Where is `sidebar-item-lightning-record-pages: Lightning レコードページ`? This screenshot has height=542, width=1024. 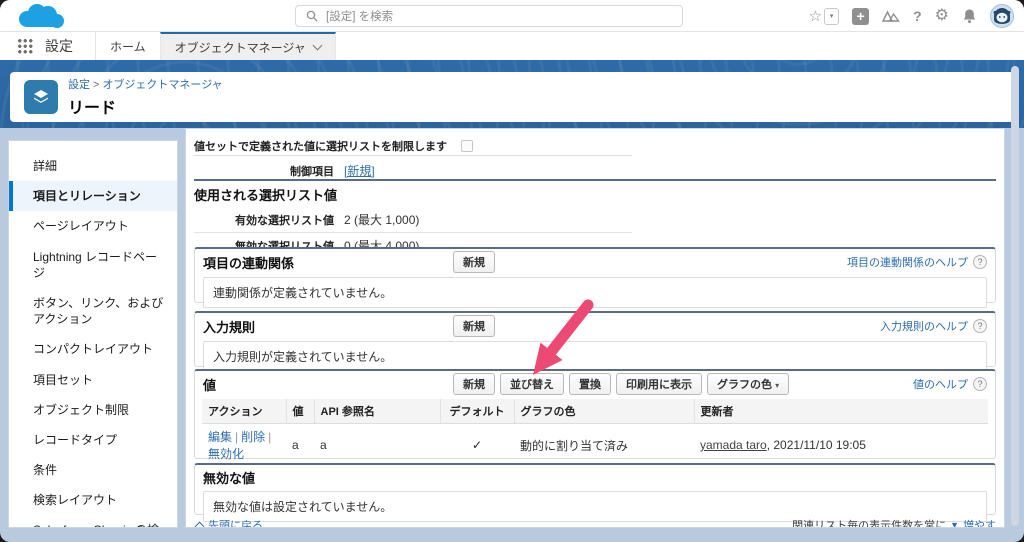
sidebar-item-lightning-record-pages: Lightning レコードページ is located at coordinates (93, 265).